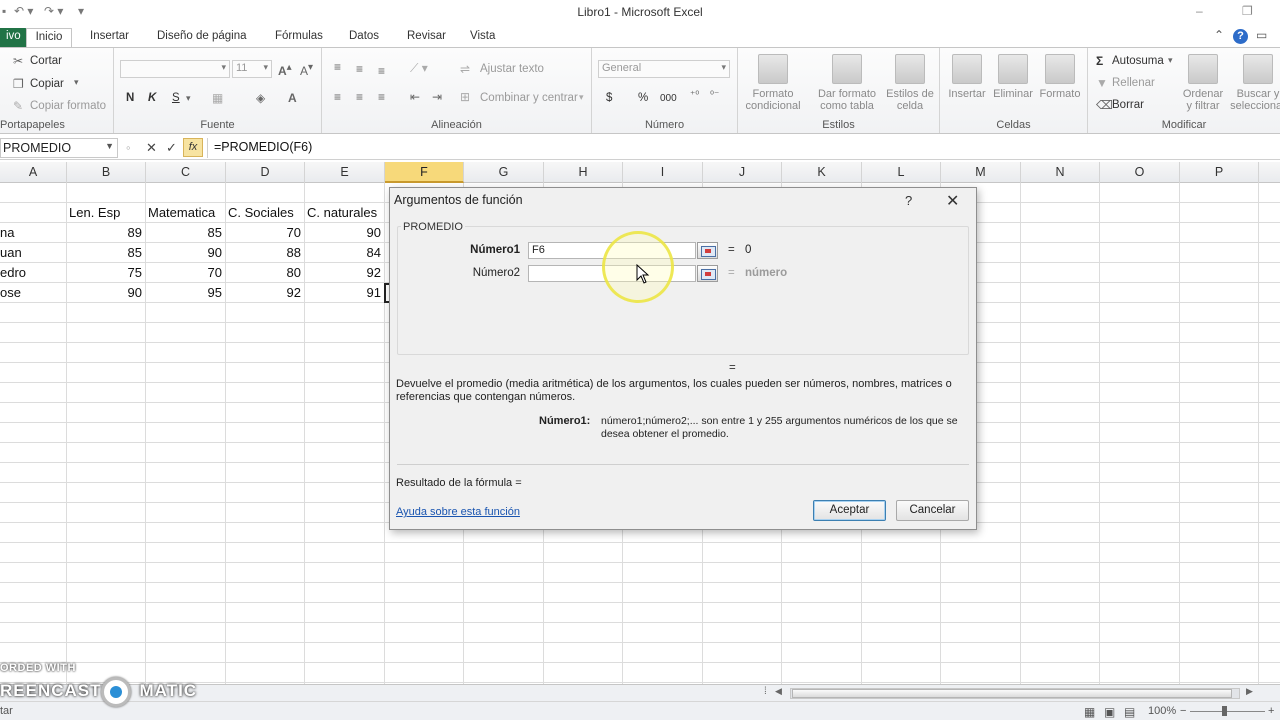  Describe the element at coordinates (47, 84) in the screenshot. I see `copy-button: Copiar` at that location.